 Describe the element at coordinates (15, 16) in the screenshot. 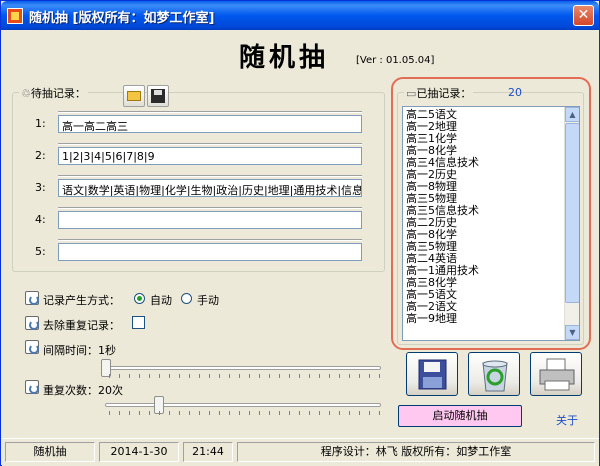

I see `app-icon` at that location.